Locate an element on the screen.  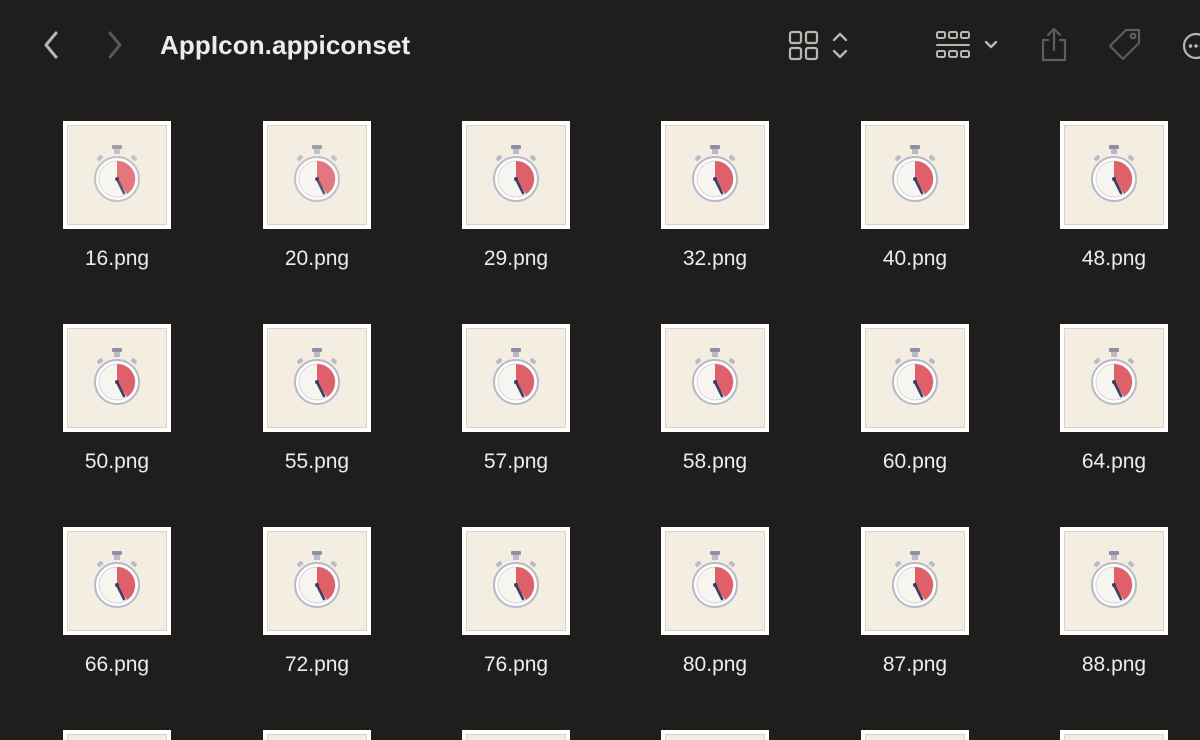
file-item: 64.png is located at coordinates (1117, 414).